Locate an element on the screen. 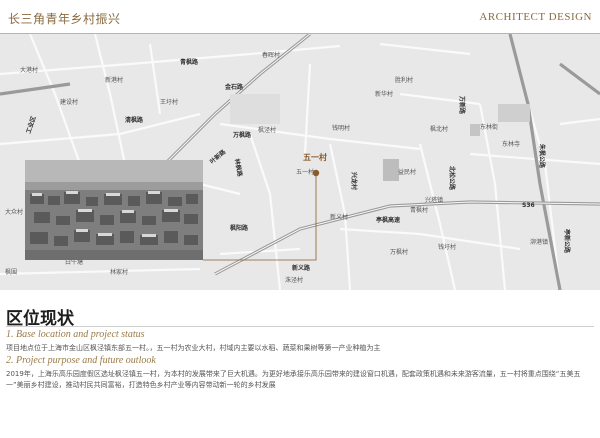  map-label: S36 is located at coordinates (528, 205).